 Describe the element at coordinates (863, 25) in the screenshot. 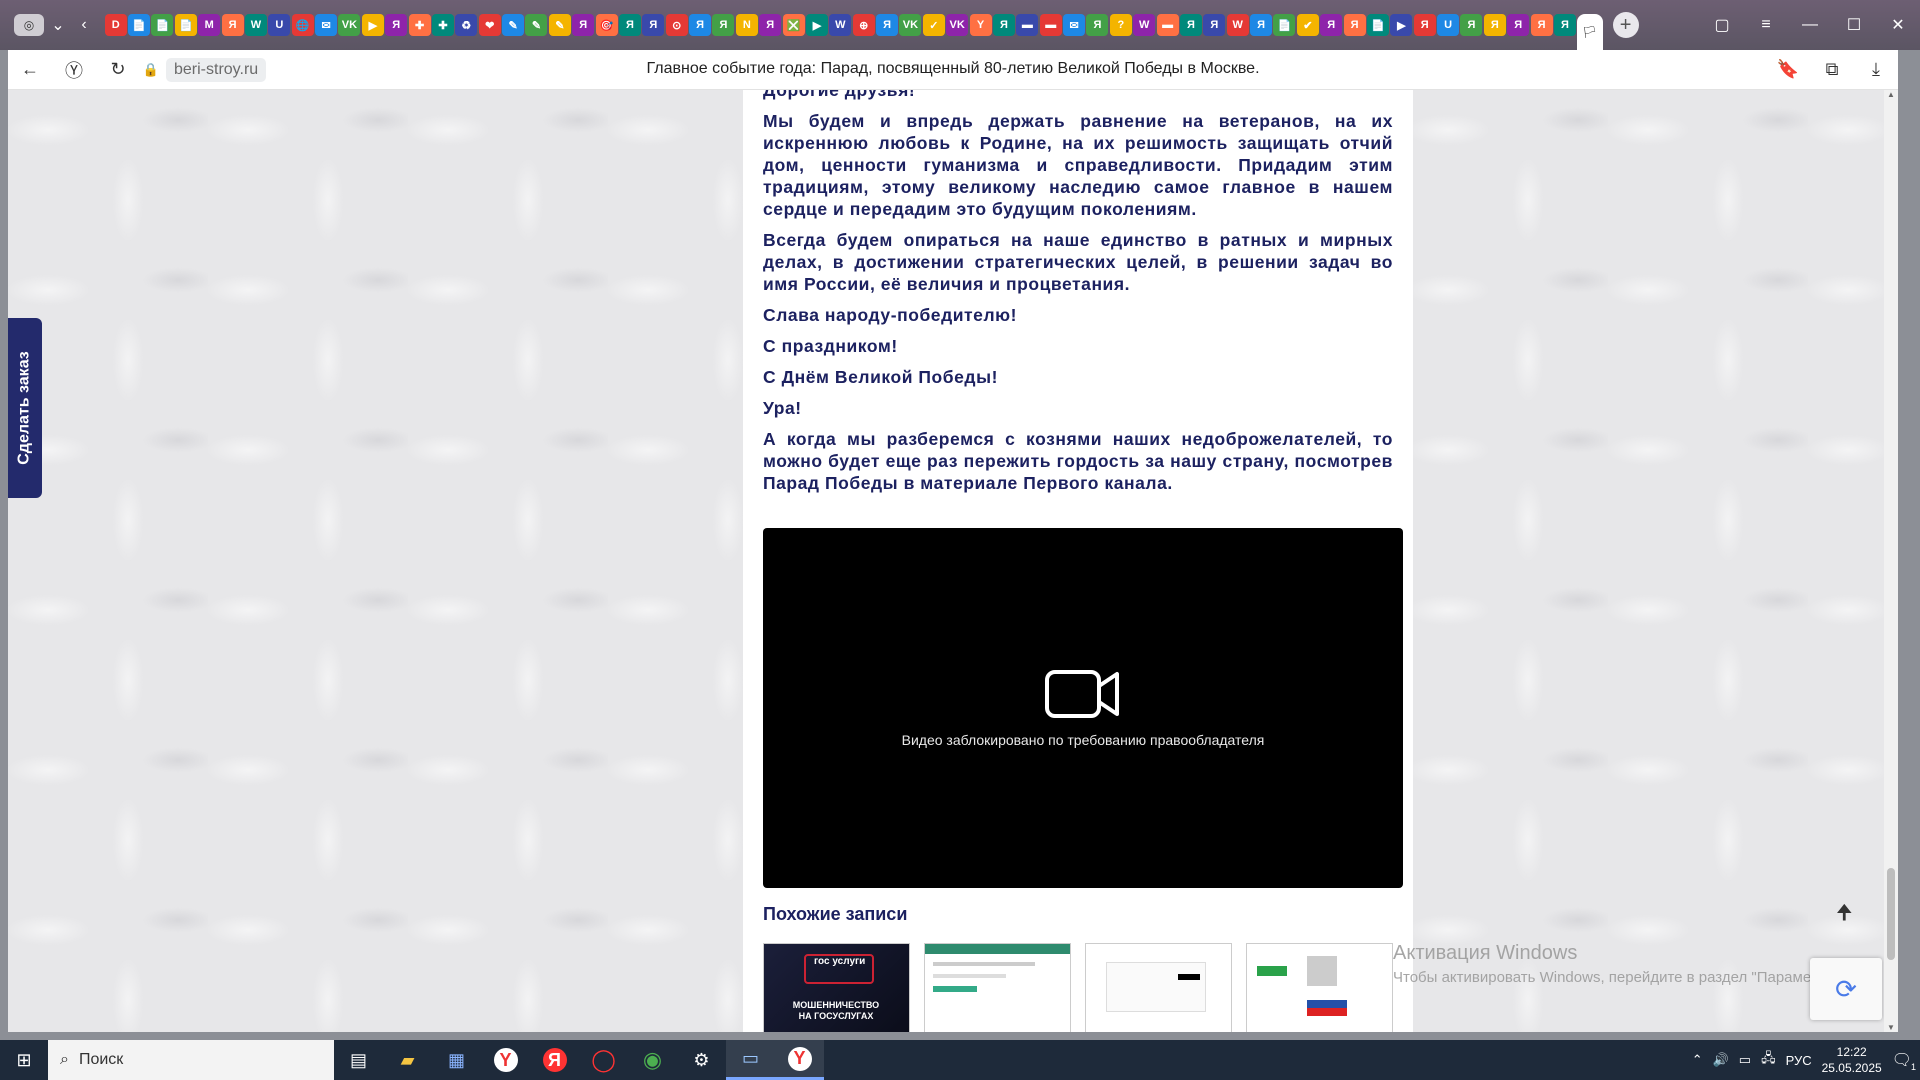

I see `pinned-tab-icon: ⊕` at that location.